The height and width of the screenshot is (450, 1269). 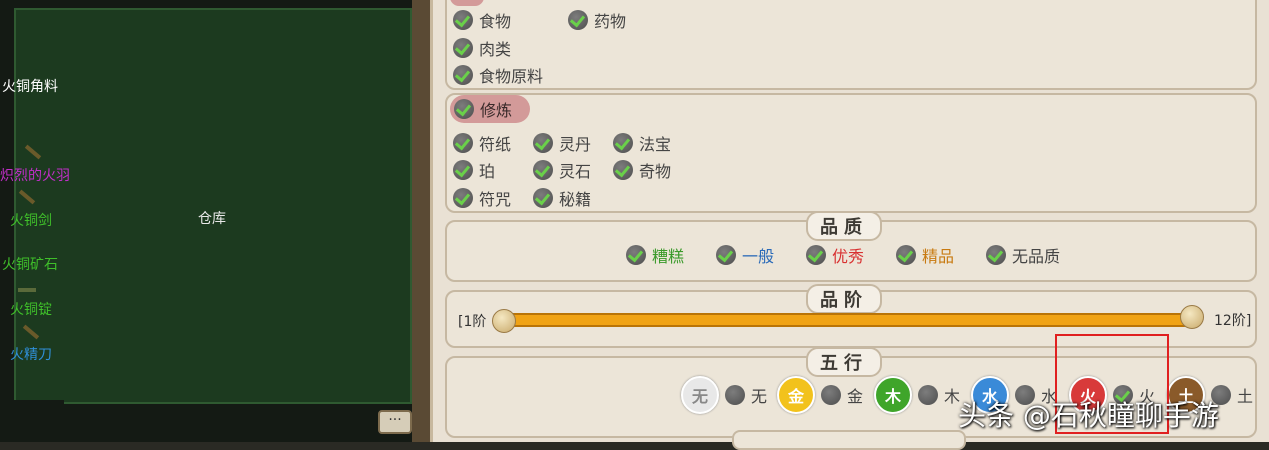 I want to click on five-elements-title: 五行, so click(x=844, y=362).